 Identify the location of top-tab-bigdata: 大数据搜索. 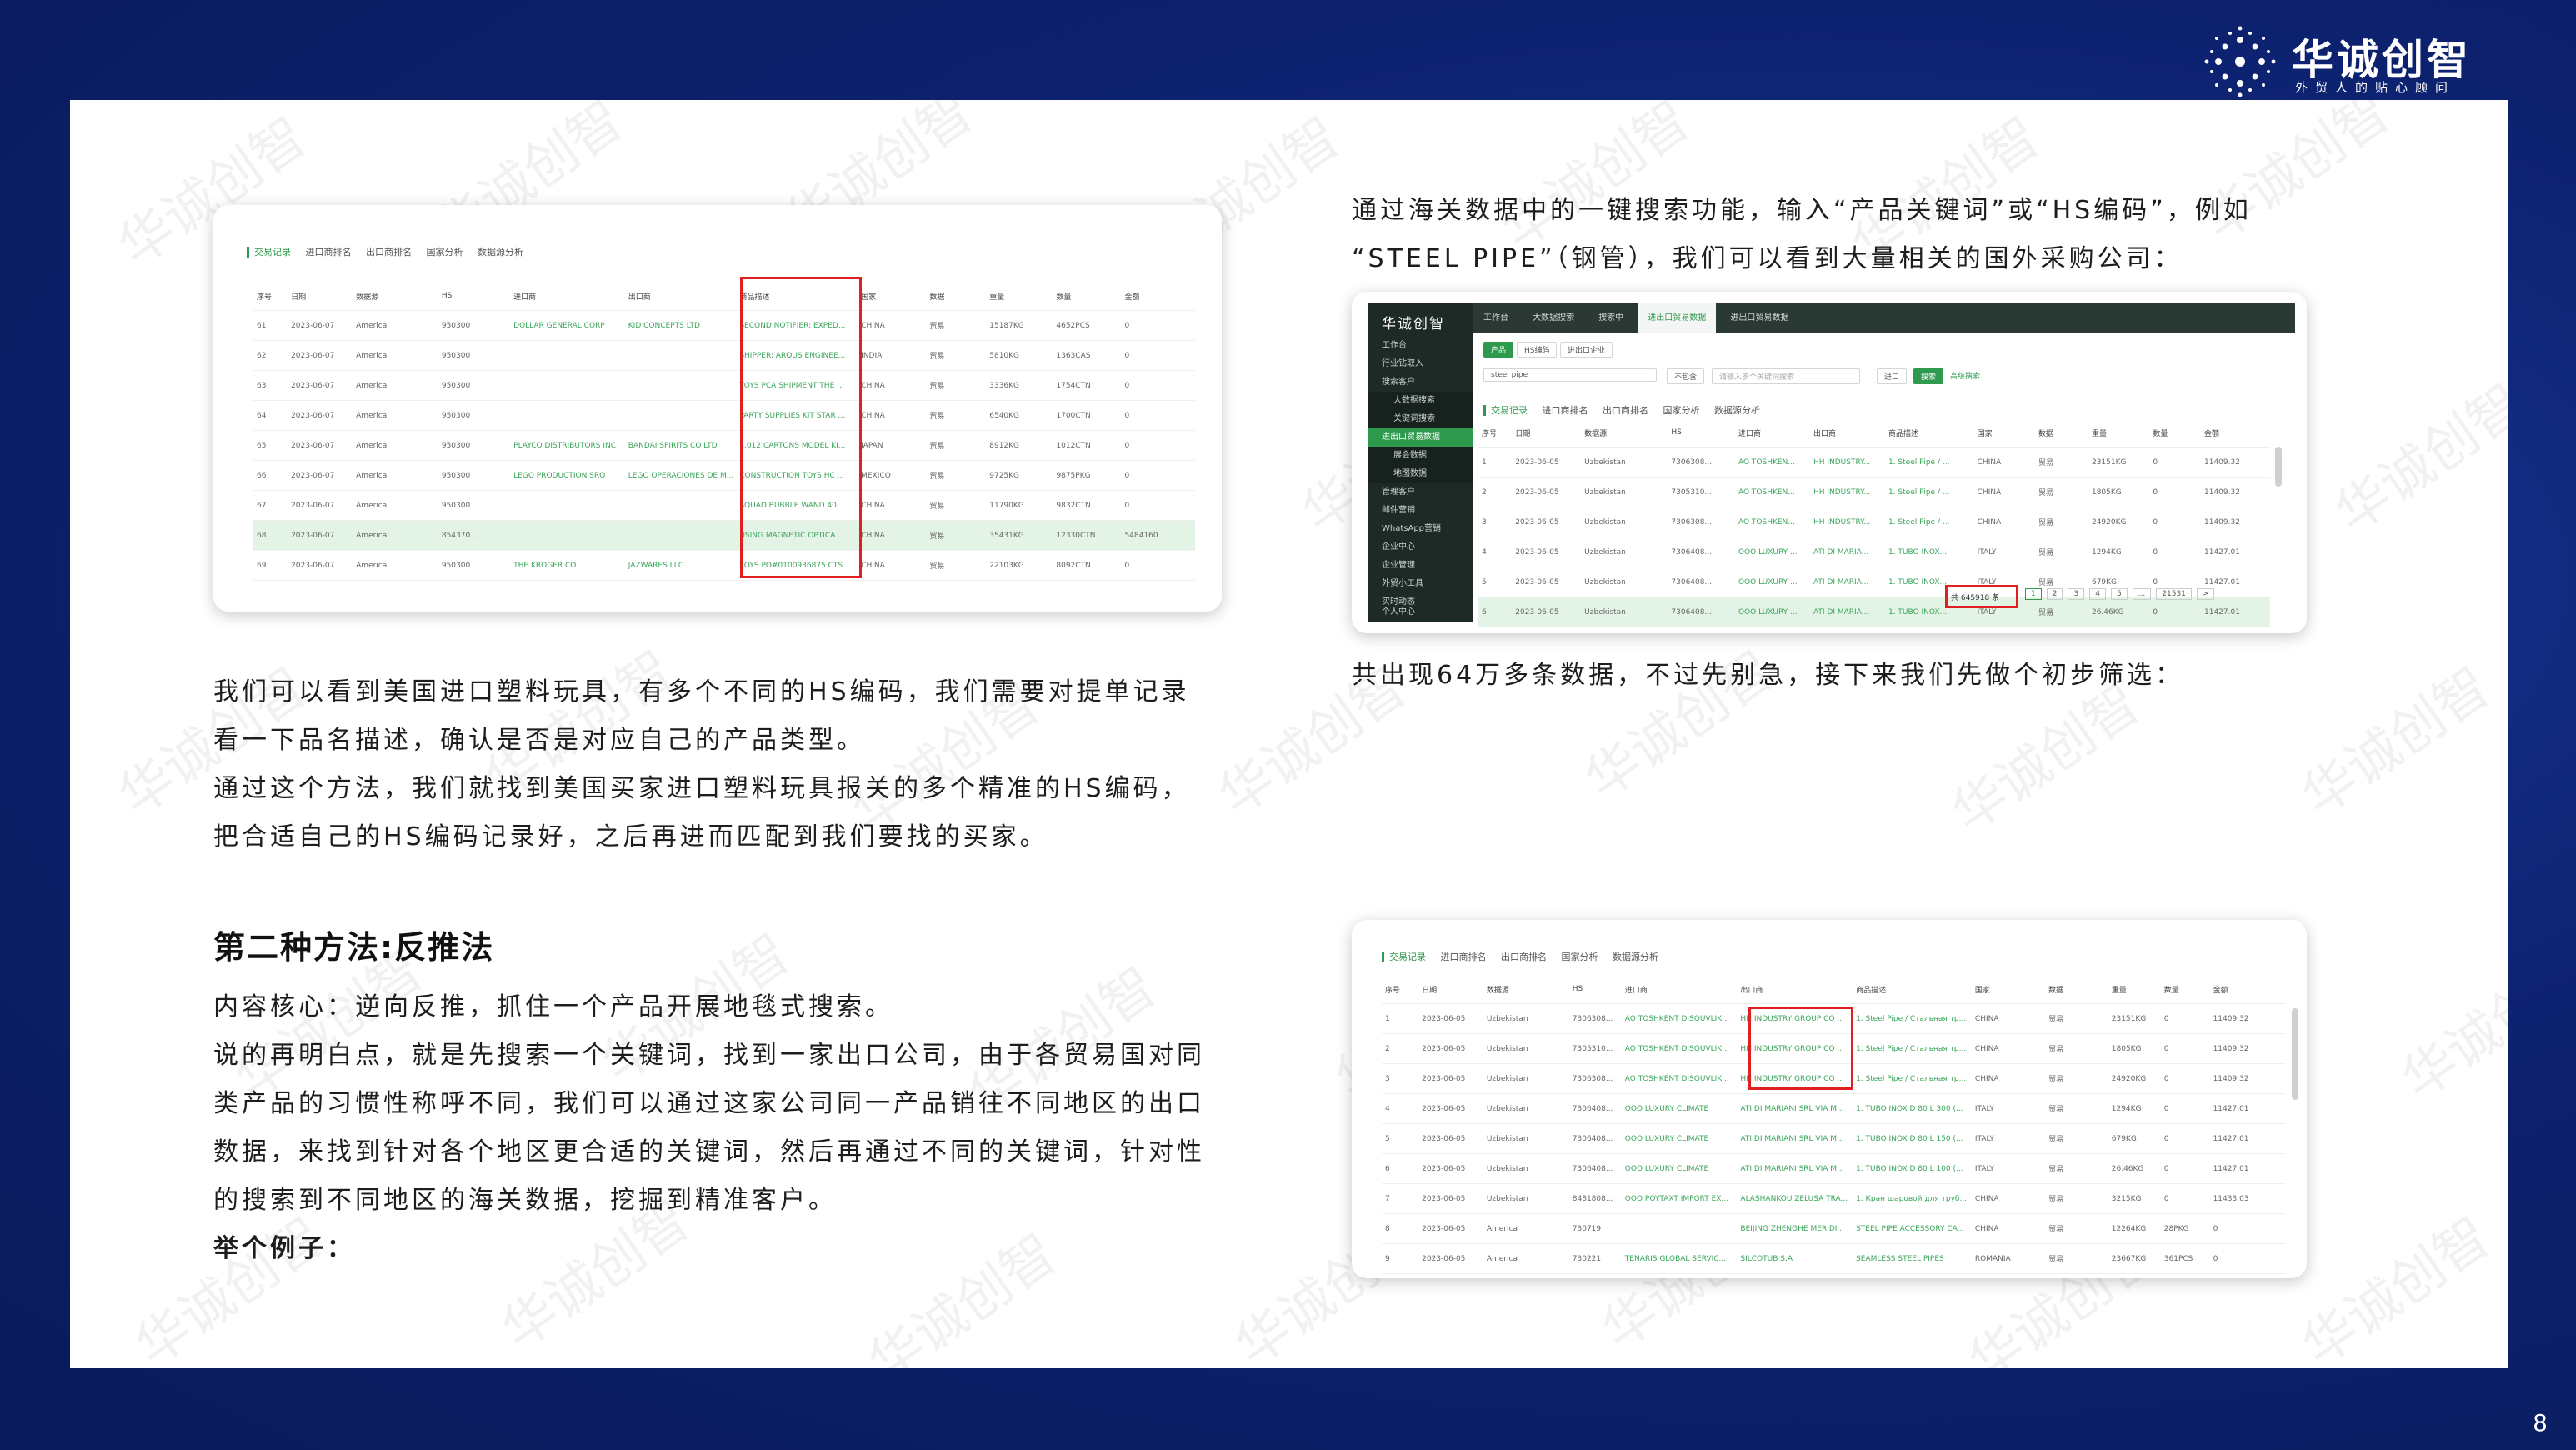
(1554, 318).